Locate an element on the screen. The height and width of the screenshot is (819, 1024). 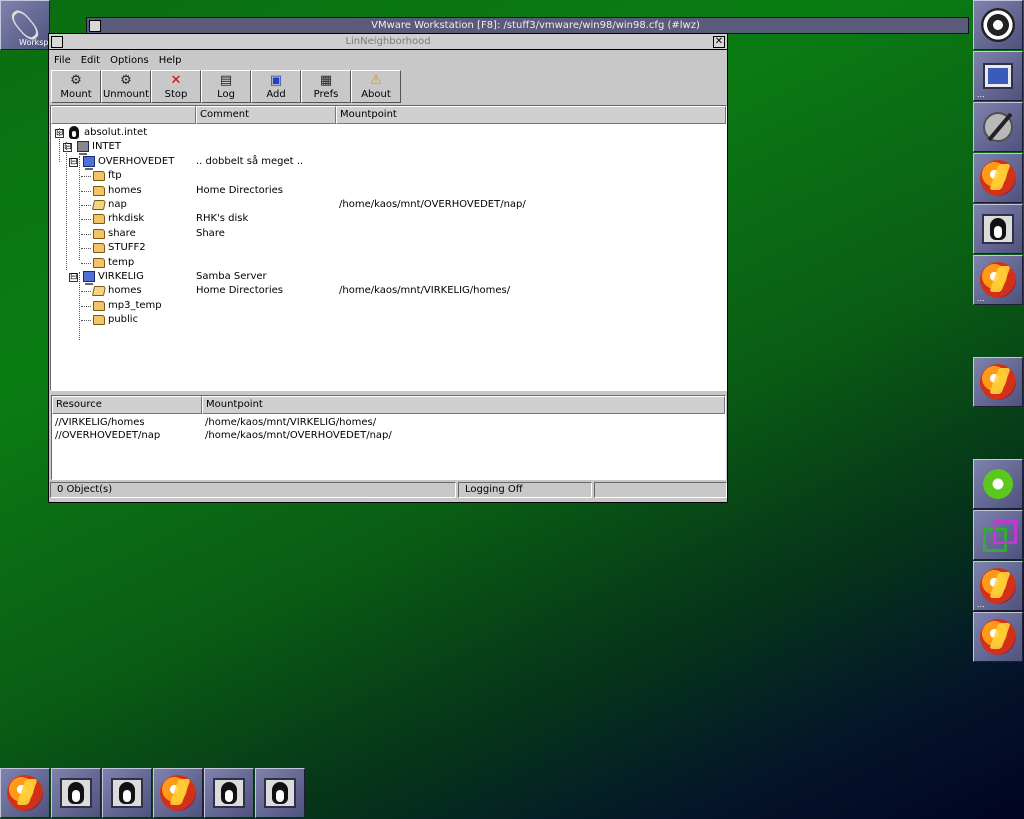
window-menu-button is located at coordinates (57, 41).